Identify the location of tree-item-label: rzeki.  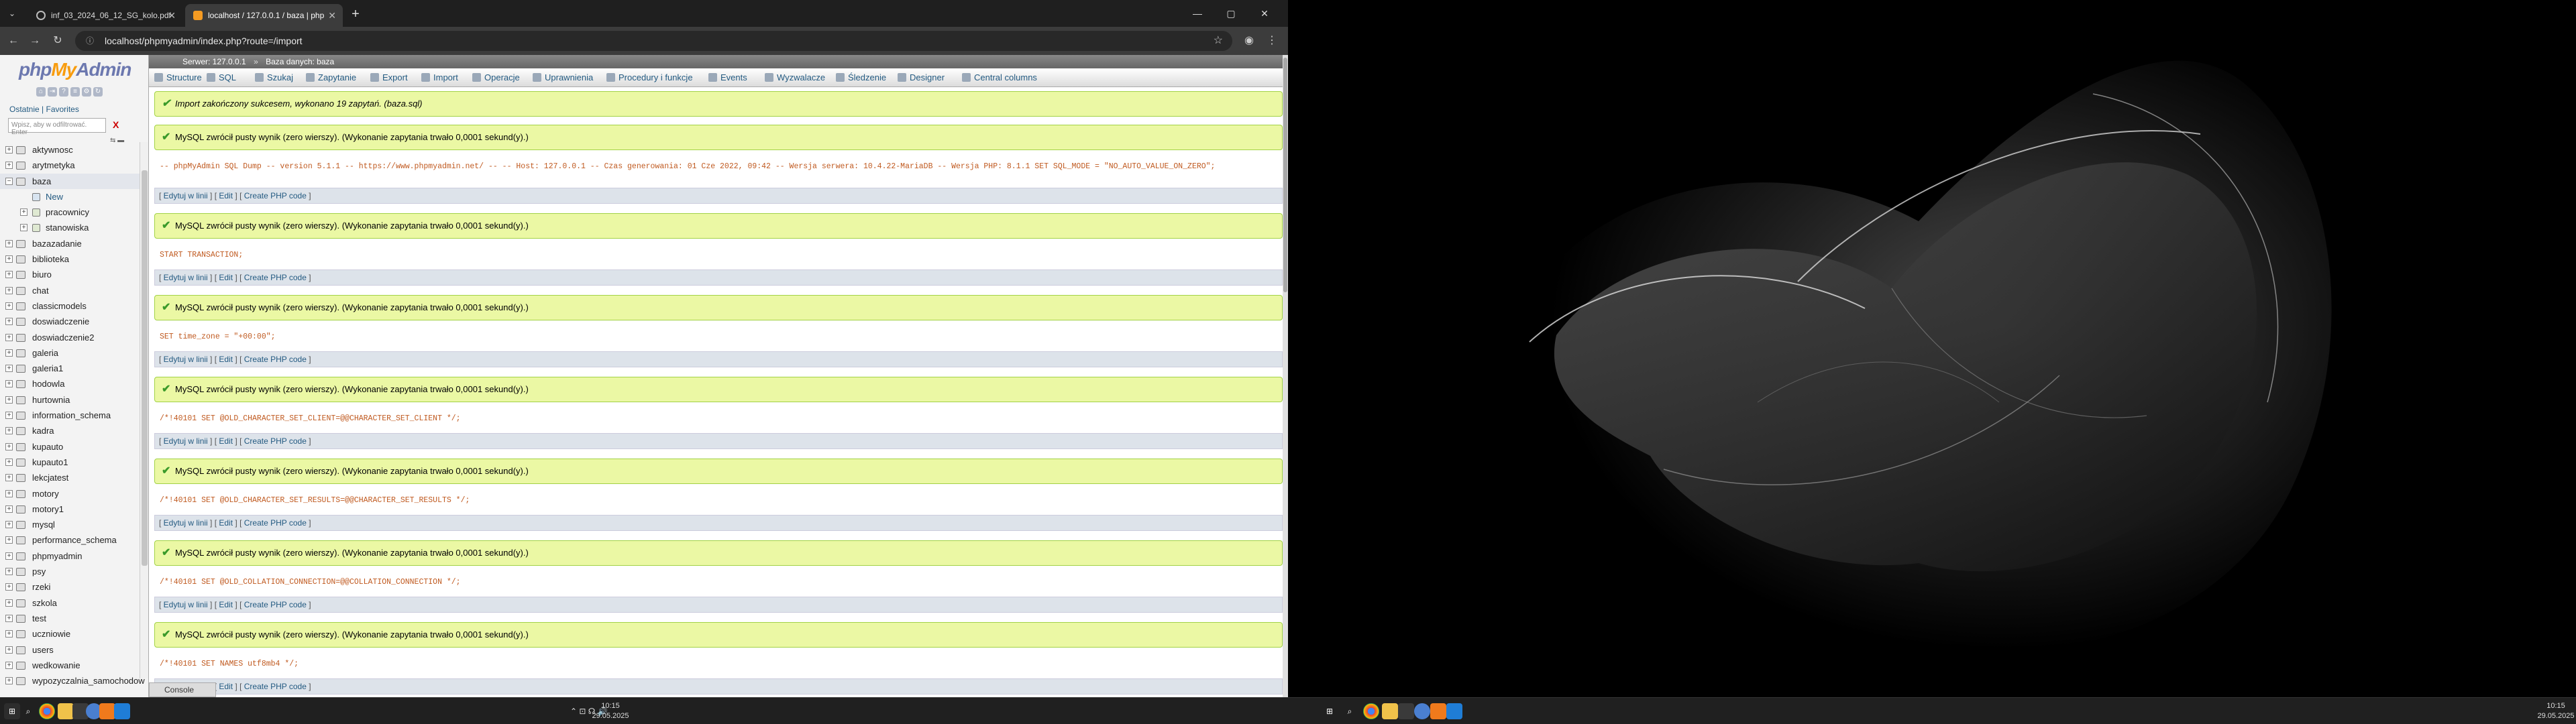
(41, 587).